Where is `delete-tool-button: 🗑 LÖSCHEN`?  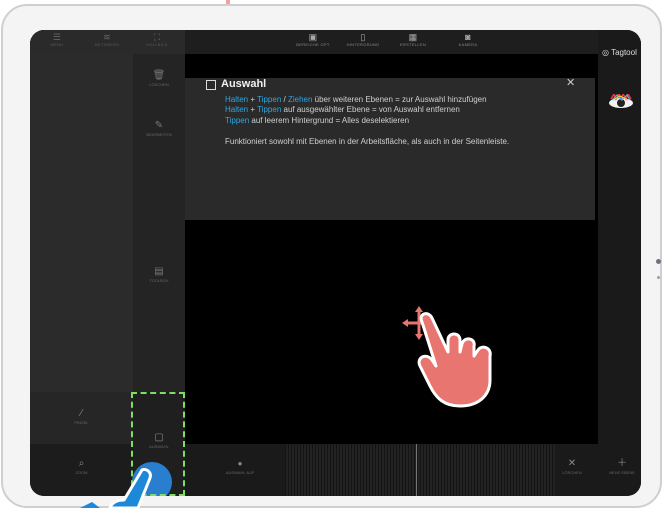 delete-tool-button: 🗑 LÖSCHEN is located at coordinates (159, 78).